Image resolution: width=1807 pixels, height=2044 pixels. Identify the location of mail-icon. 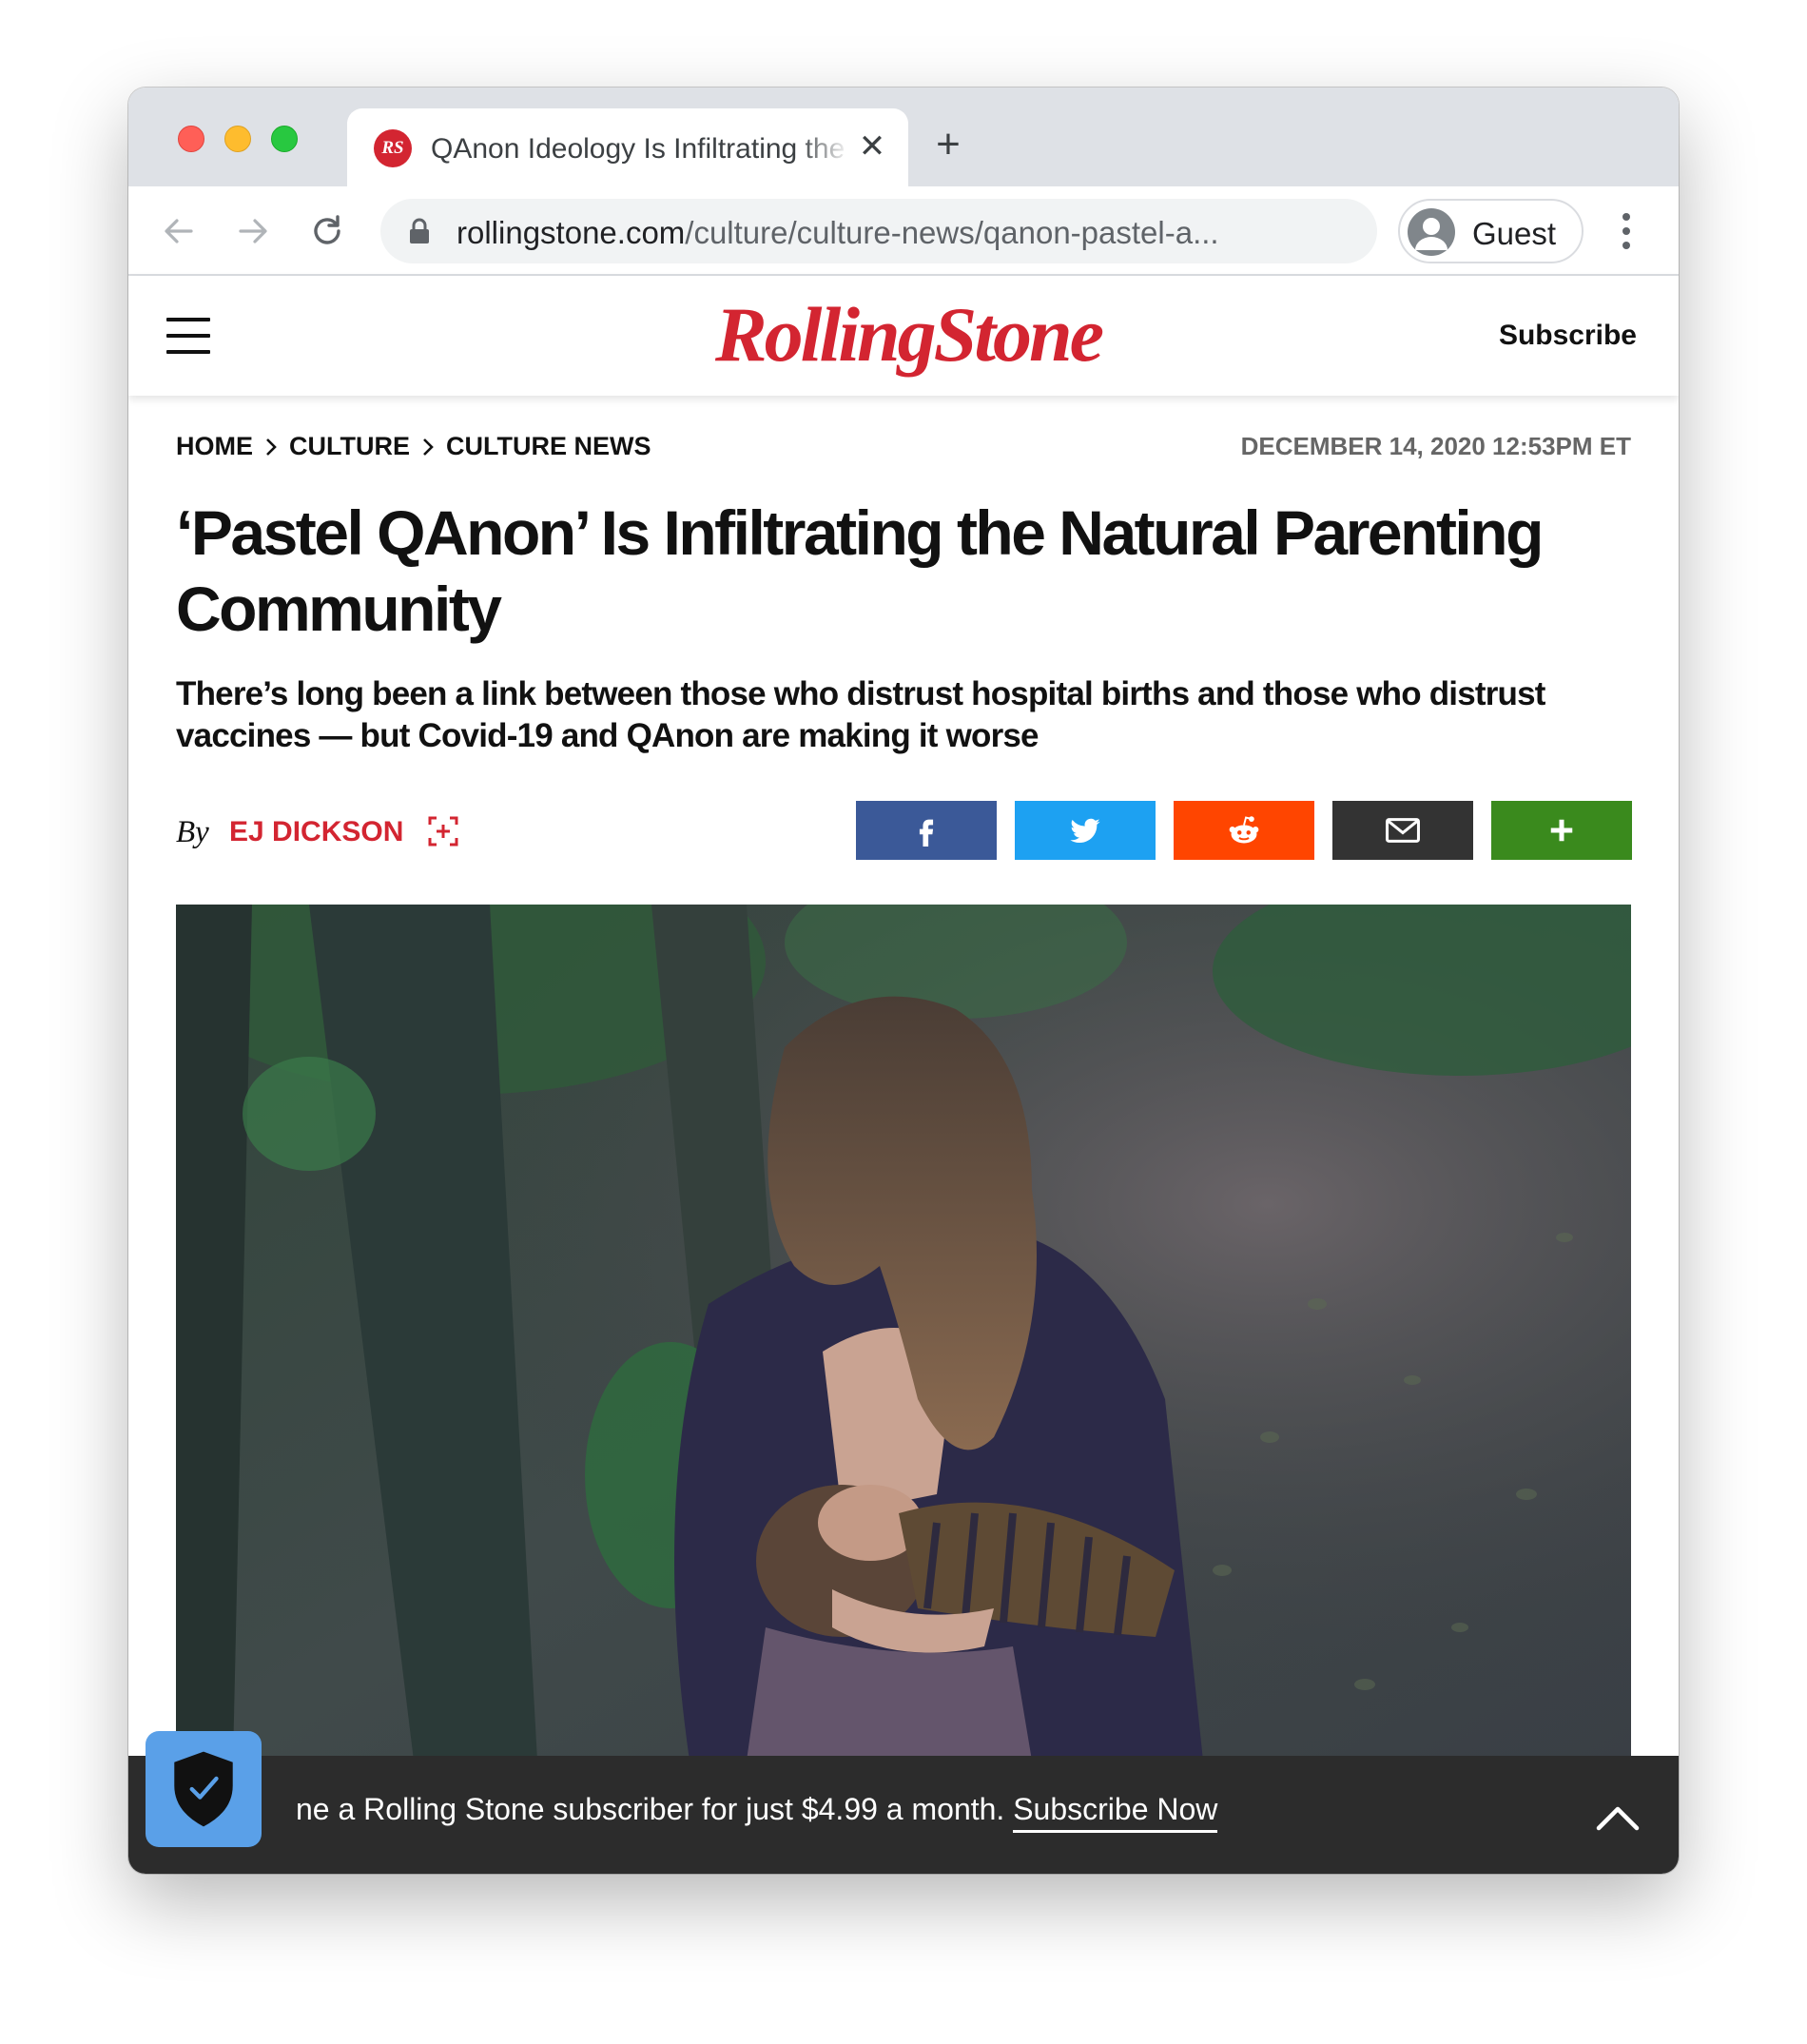
(1403, 831).